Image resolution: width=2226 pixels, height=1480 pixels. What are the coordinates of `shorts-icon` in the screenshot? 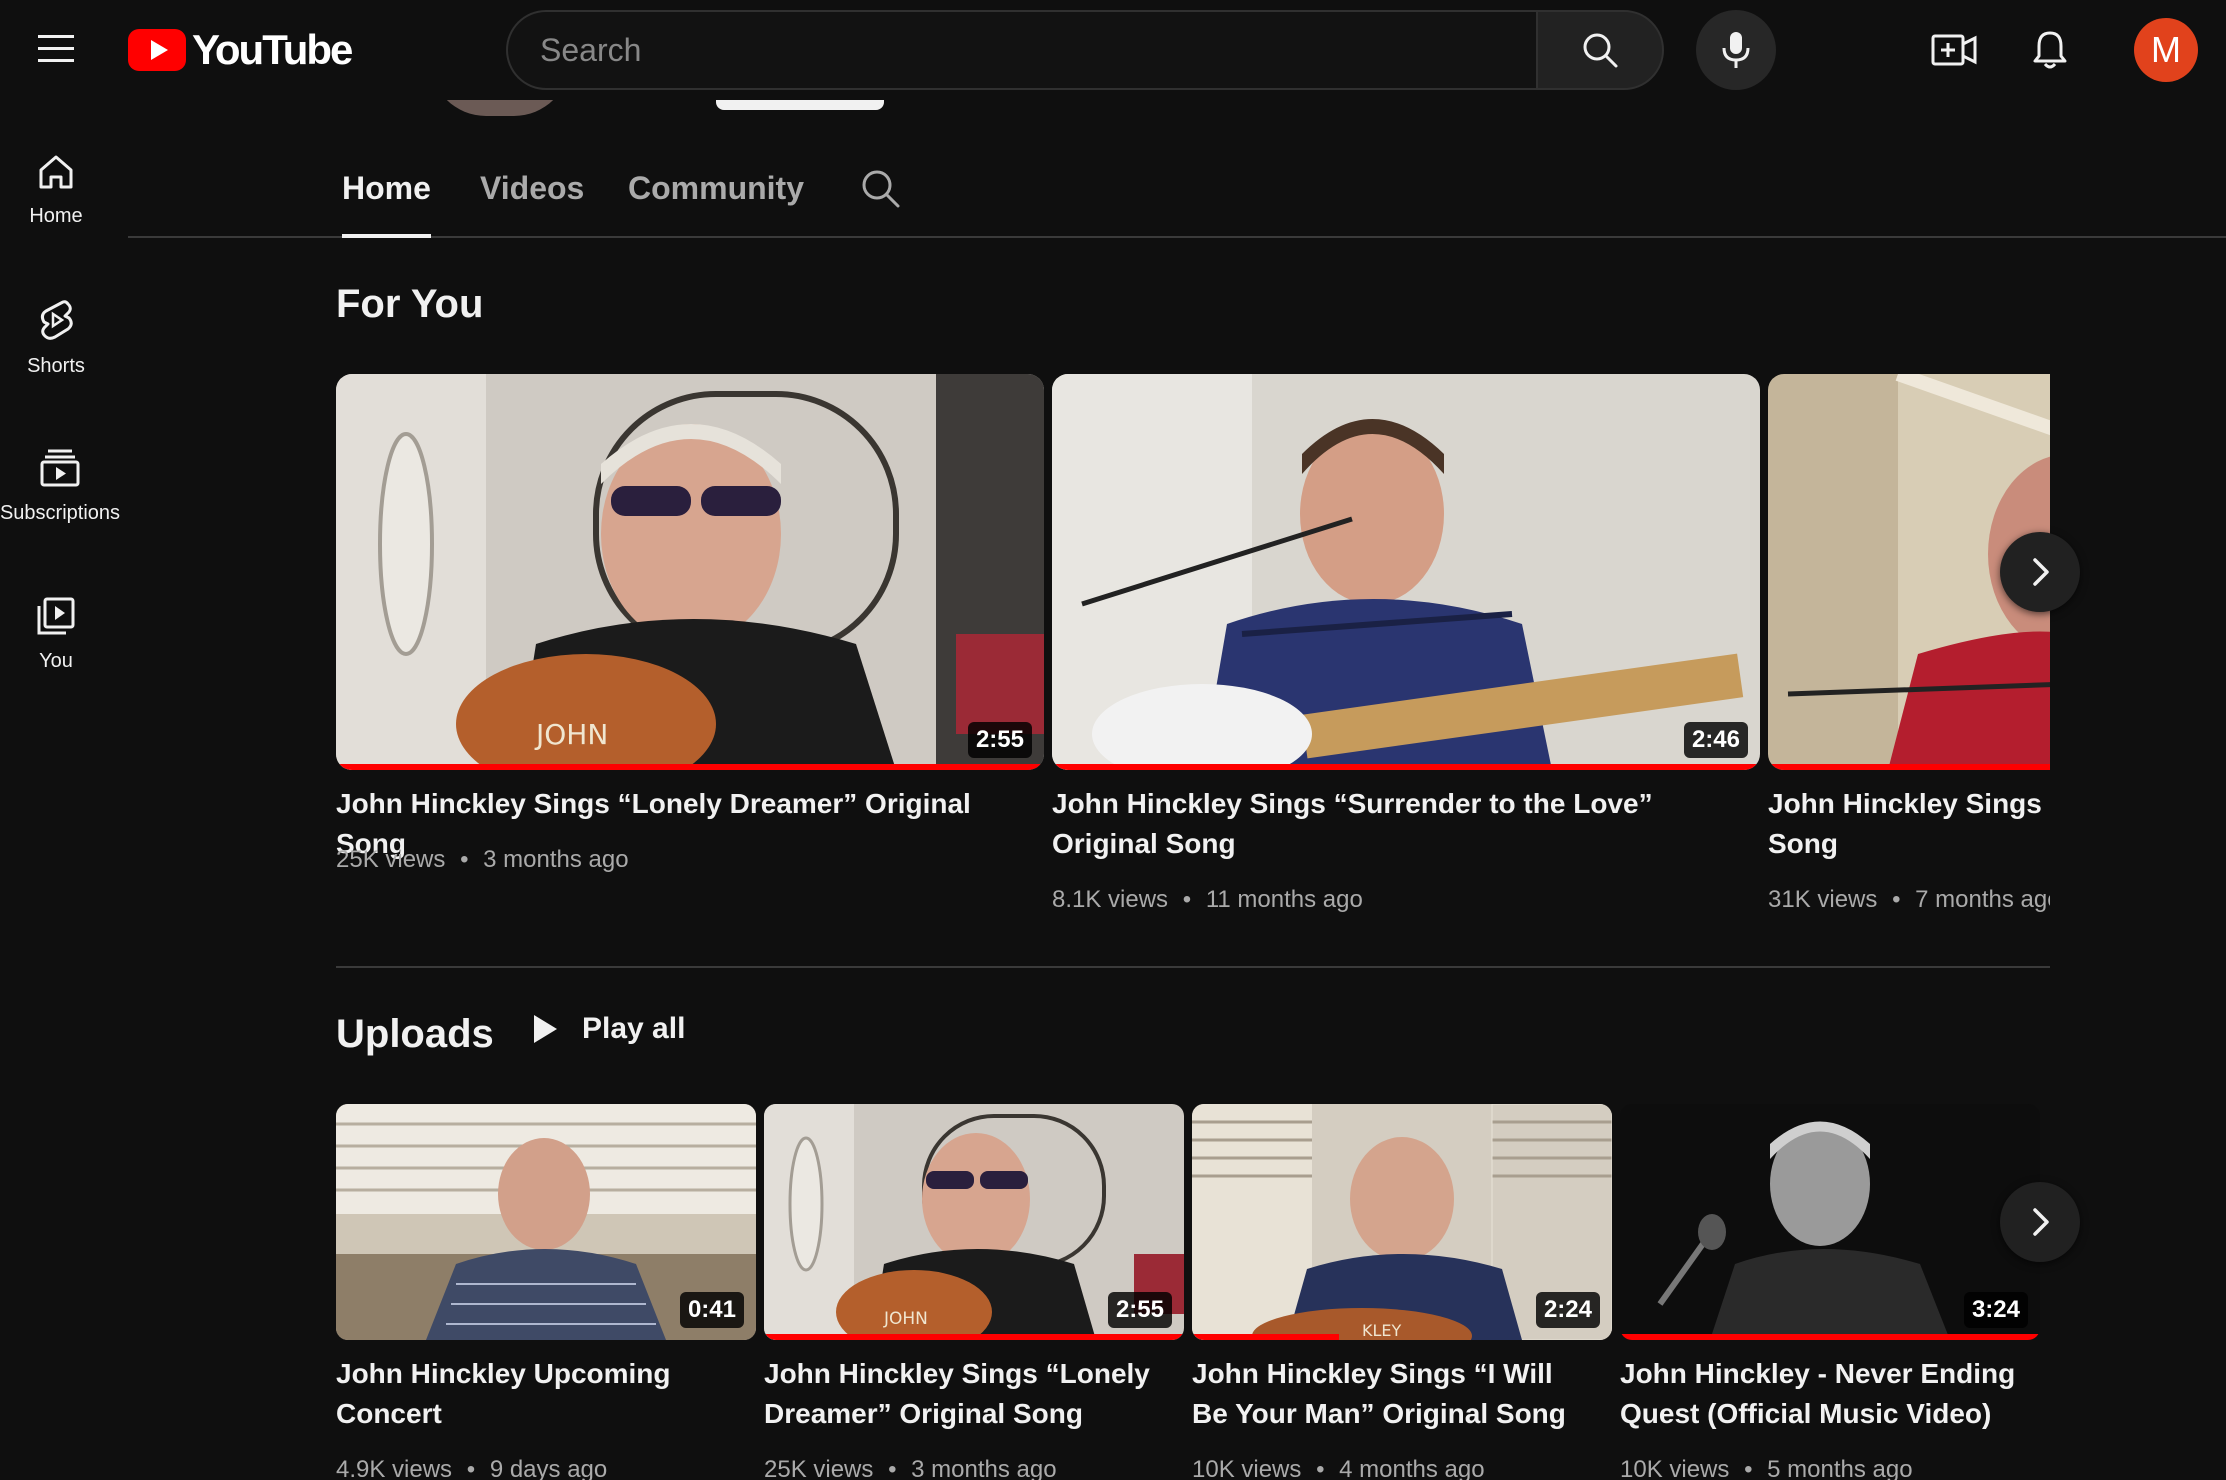 It's located at (56, 319).